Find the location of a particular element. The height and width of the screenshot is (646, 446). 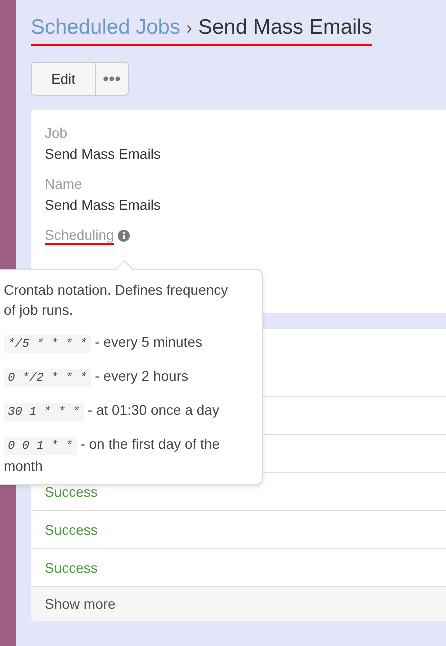

cron-example: 0 0 1 * * - on the first day of the month is located at coordinates (112, 455).